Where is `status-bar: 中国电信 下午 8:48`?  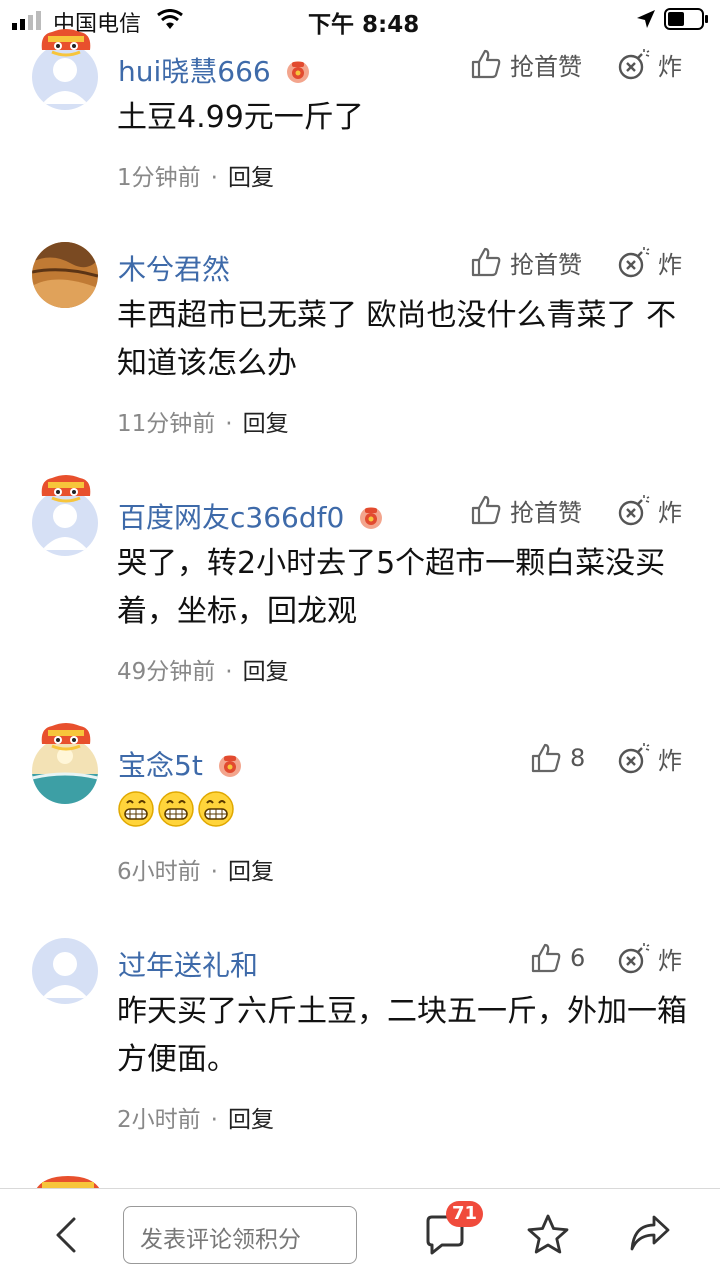 status-bar: 中国电信 下午 8:48 is located at coordinates (360, 20).